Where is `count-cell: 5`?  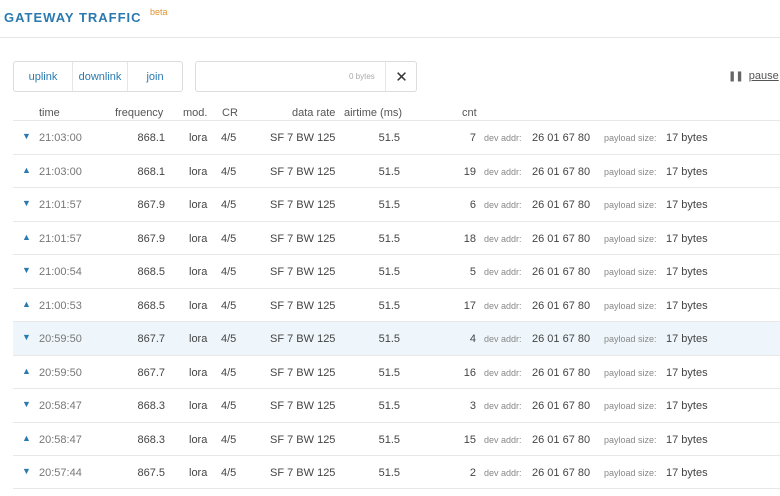
count-cell: 5 is located at coordinates (472, 272).